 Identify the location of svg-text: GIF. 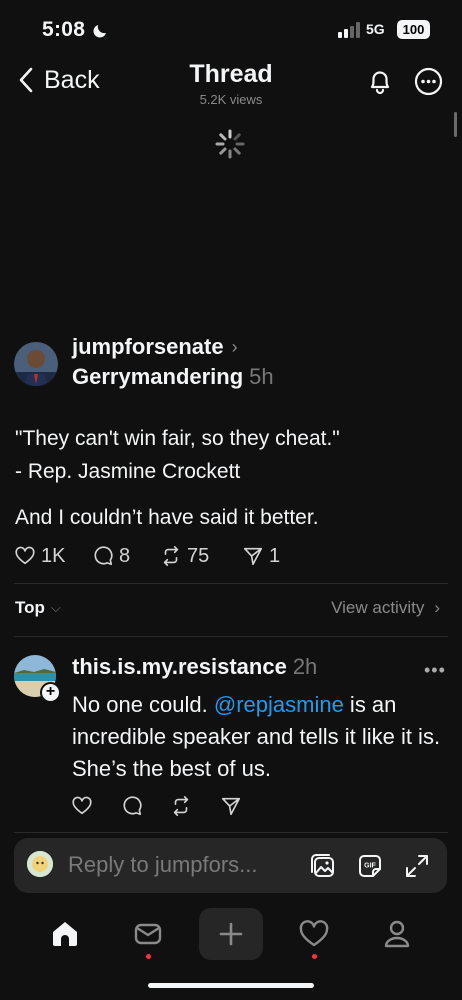
(370, 866).